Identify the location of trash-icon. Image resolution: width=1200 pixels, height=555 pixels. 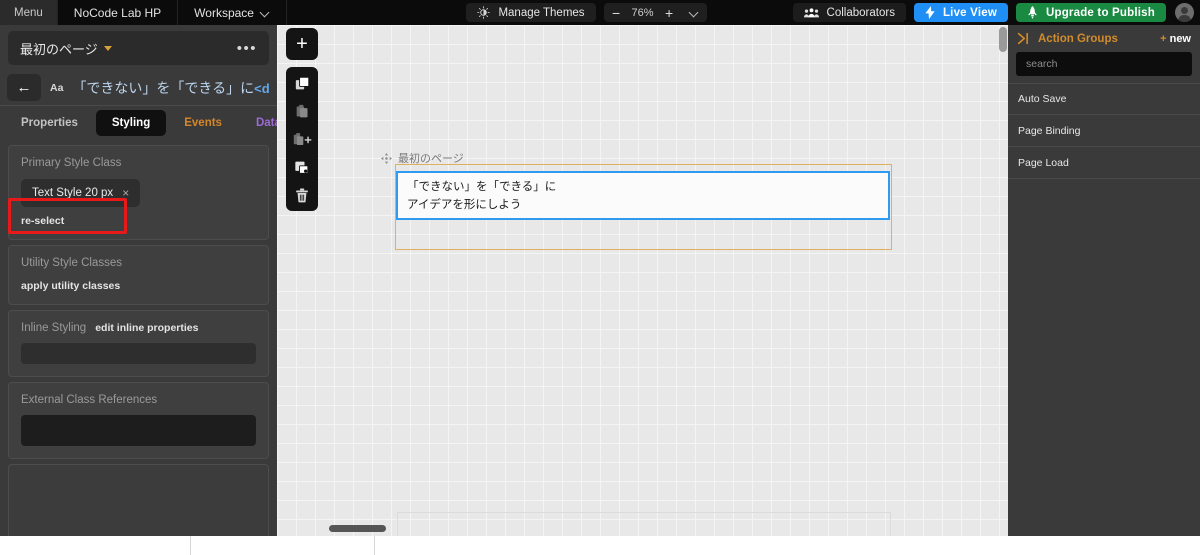
(302, 195).